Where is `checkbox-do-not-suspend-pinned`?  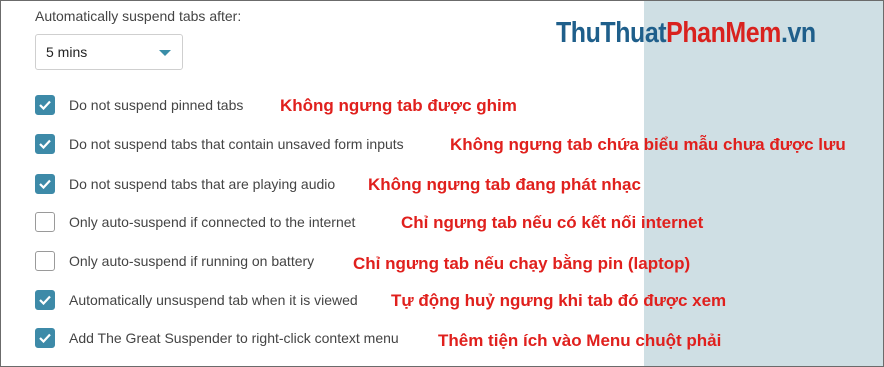
checkbox-do-not-suspend-pinned is located at coordinates (45, 105).